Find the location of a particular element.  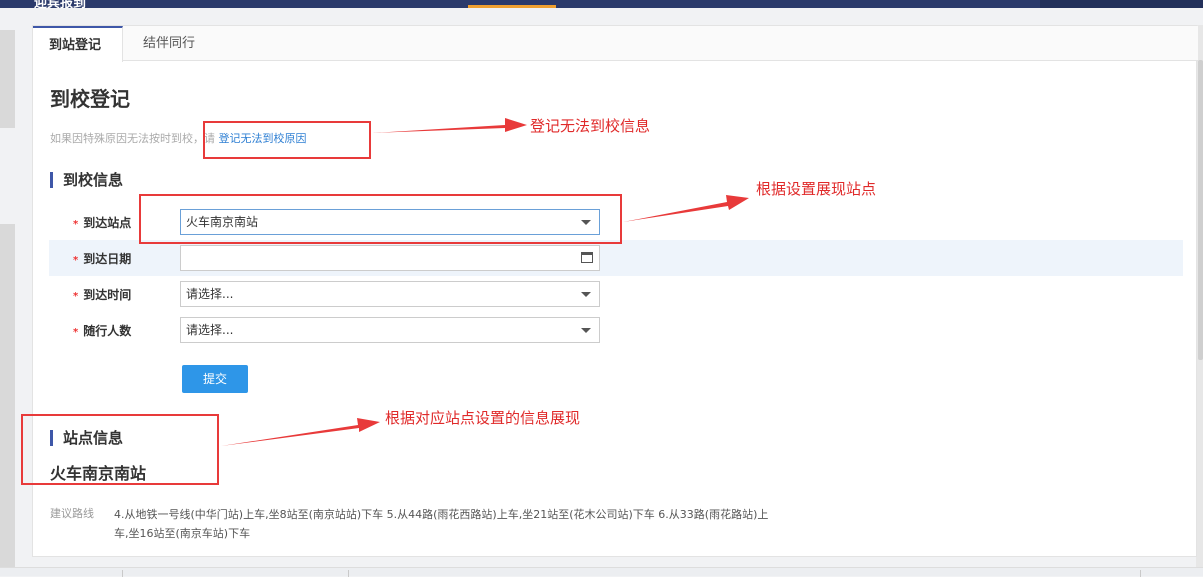

annotation-label: 登记无法到校信息 is located at coordinates (590, 126).